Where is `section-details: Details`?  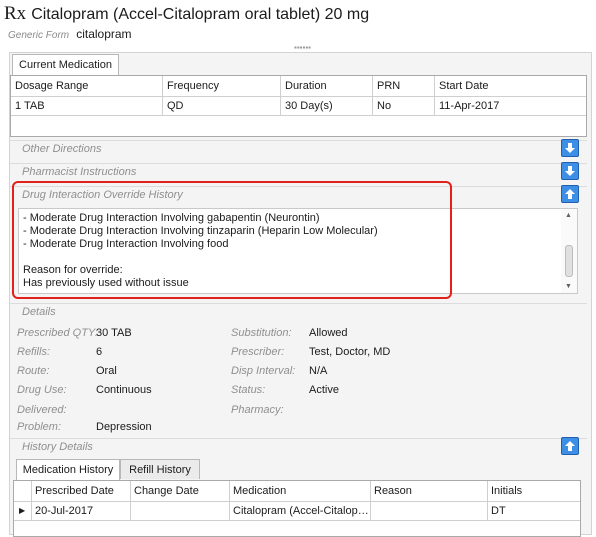 section-details: Details is located at coordinates (298, 312).